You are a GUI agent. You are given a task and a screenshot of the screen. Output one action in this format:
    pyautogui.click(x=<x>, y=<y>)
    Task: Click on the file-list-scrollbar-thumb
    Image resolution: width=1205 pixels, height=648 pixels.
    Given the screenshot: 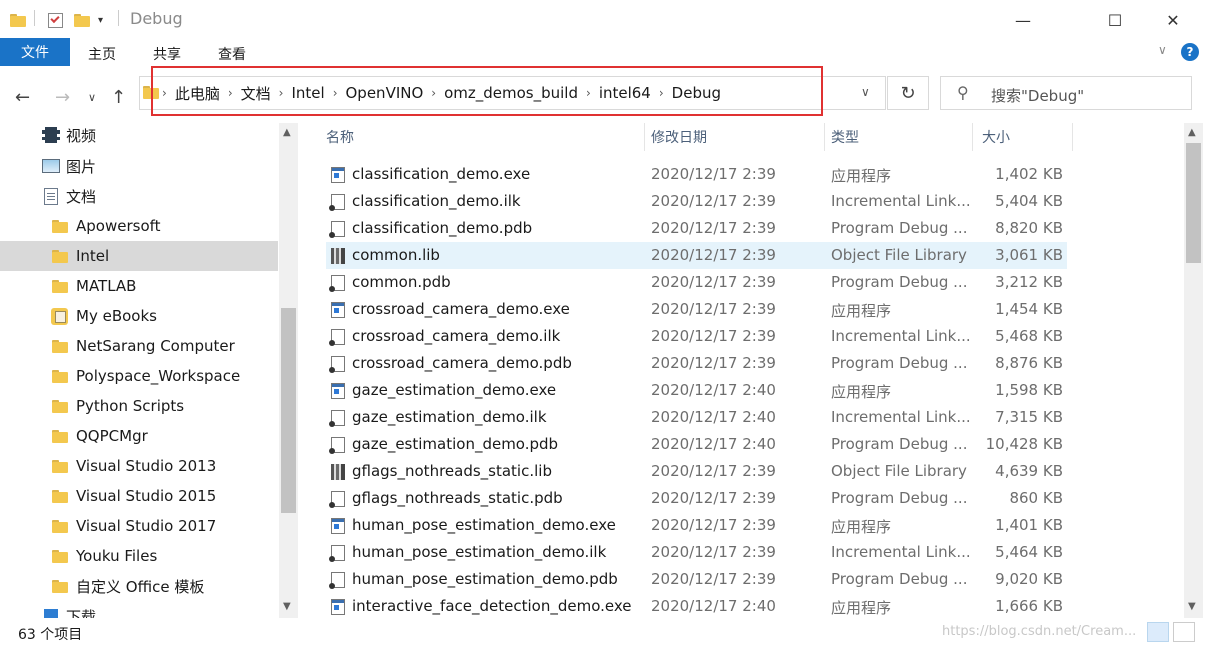 What is the action you would take?
    pyautogui.click(x=1193, y=203)
    